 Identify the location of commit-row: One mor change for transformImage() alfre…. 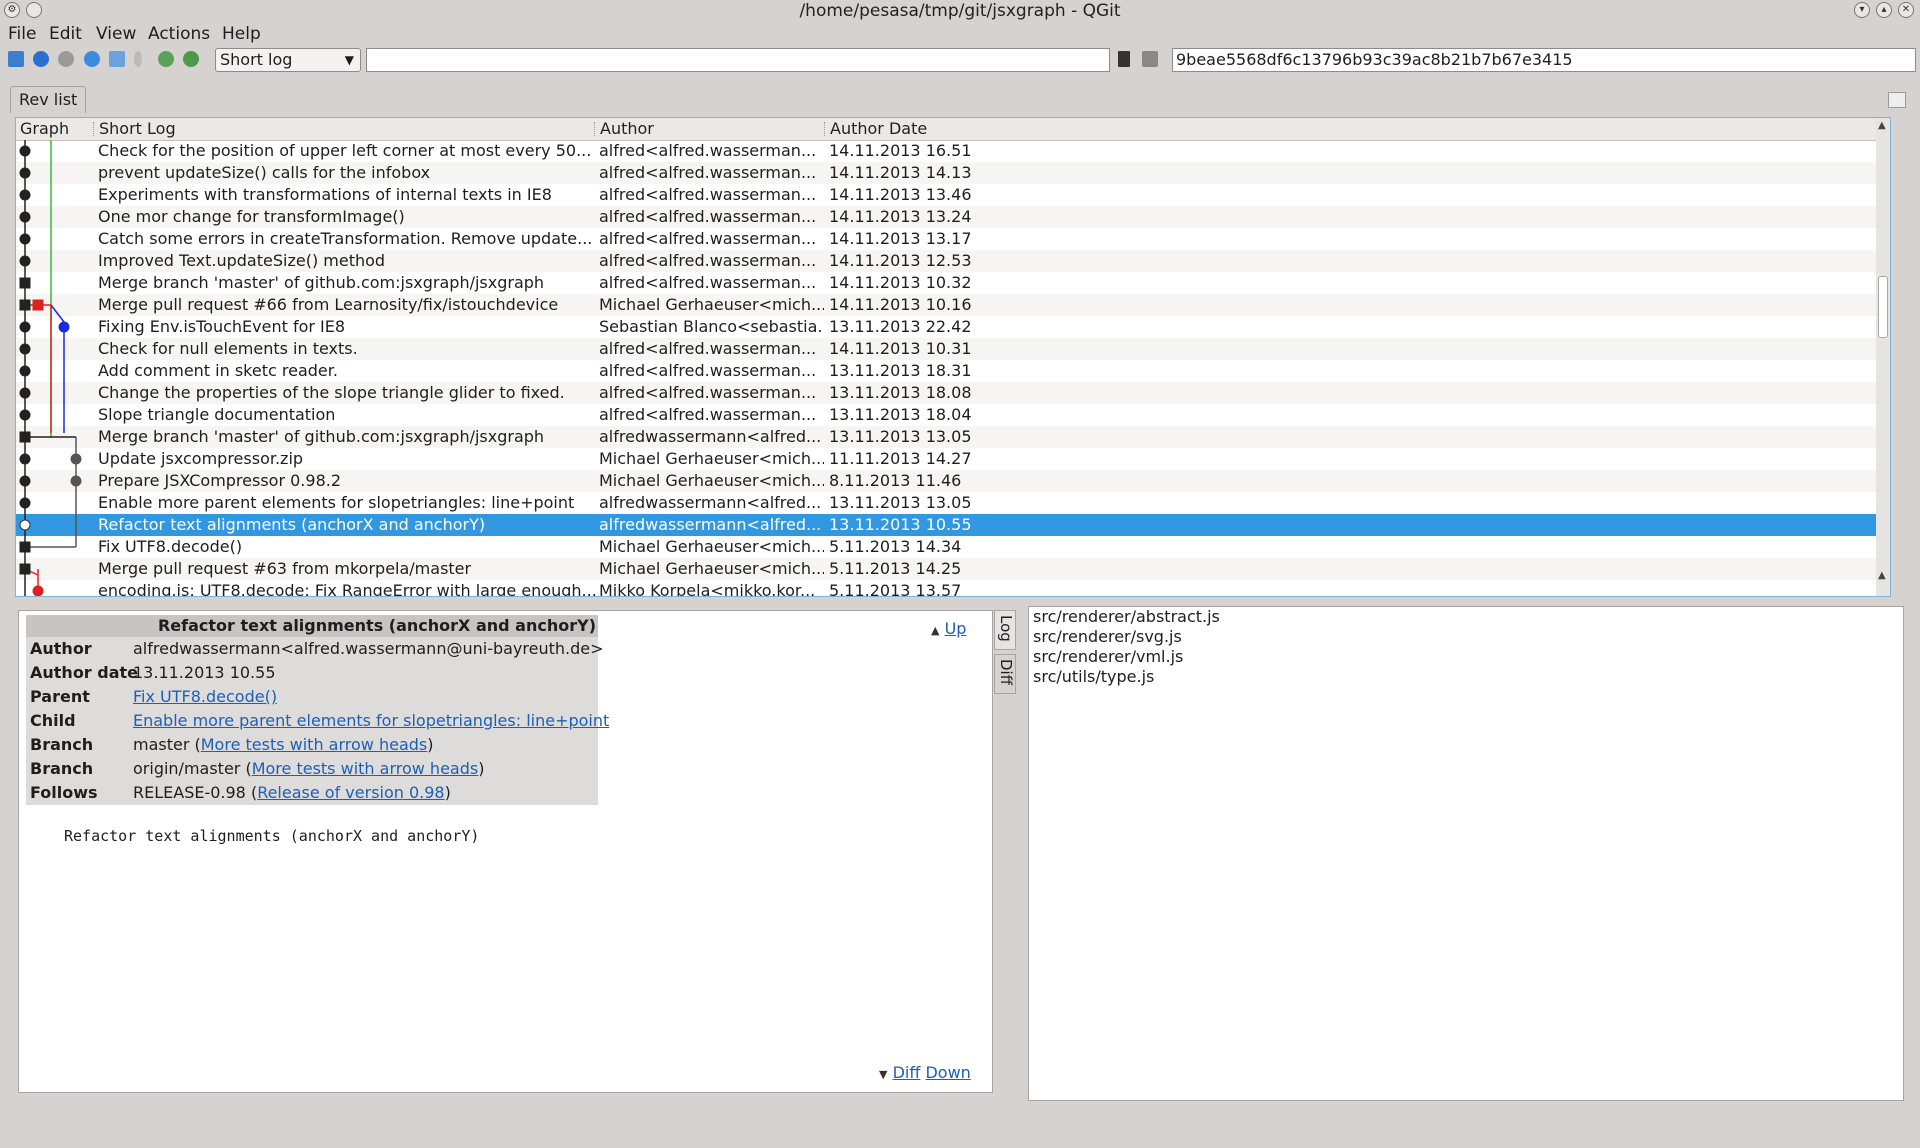
(953, 217).